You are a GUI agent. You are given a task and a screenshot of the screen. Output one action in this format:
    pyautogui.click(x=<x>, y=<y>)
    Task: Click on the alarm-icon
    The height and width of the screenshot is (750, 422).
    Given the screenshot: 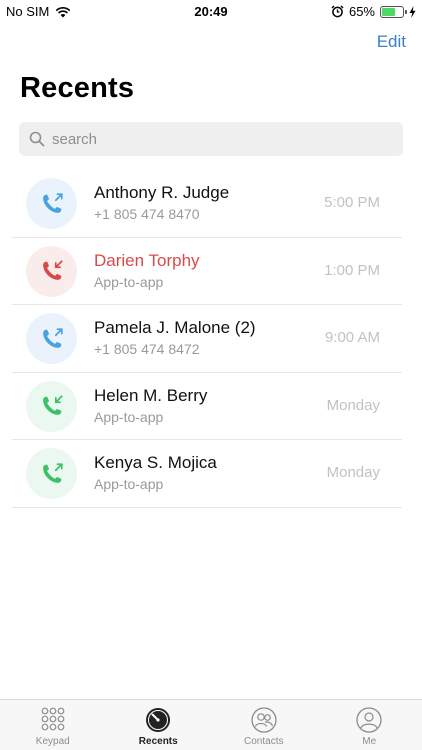 What is the action you would take?
    pyautogui.click(x=337, y=11)
    